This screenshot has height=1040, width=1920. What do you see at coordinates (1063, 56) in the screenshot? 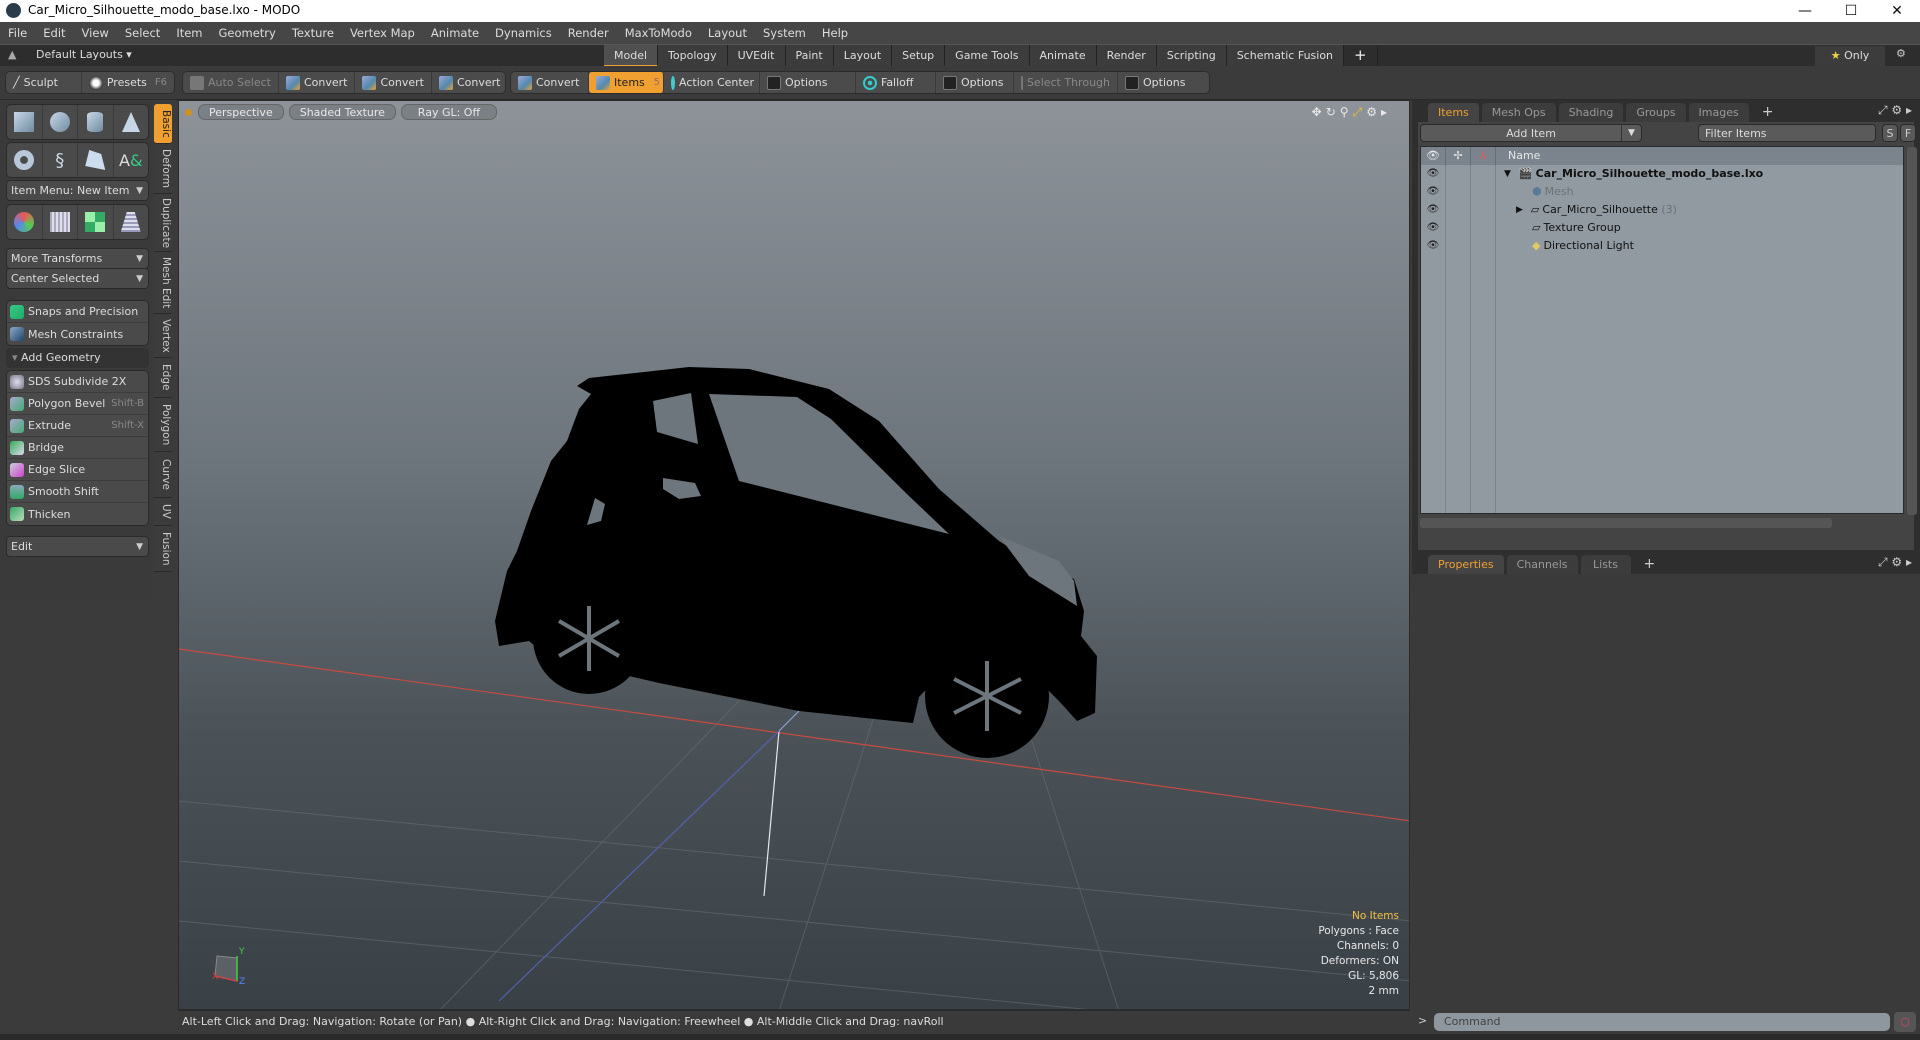
I see `tab-animate: Animate` at bounding box center [1063, 56].